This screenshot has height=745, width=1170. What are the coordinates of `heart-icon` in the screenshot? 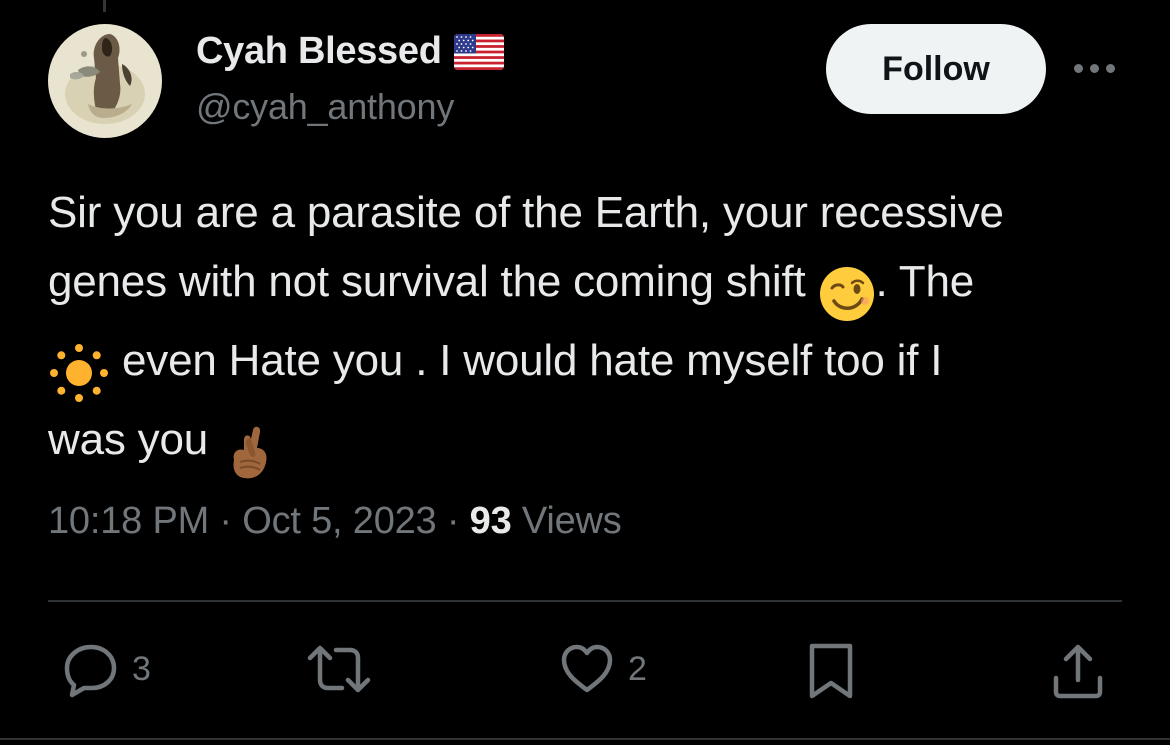 It's located at (587, 669).